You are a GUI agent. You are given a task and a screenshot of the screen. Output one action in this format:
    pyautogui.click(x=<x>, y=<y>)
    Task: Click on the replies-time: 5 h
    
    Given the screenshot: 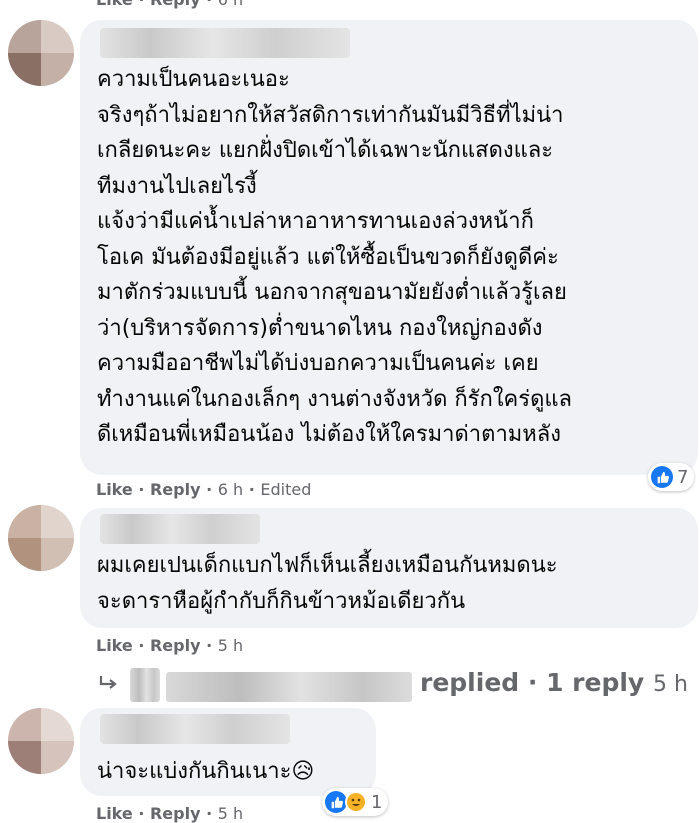 What is the action you would take?
    pyautogui.click(x=670, y=684)
    